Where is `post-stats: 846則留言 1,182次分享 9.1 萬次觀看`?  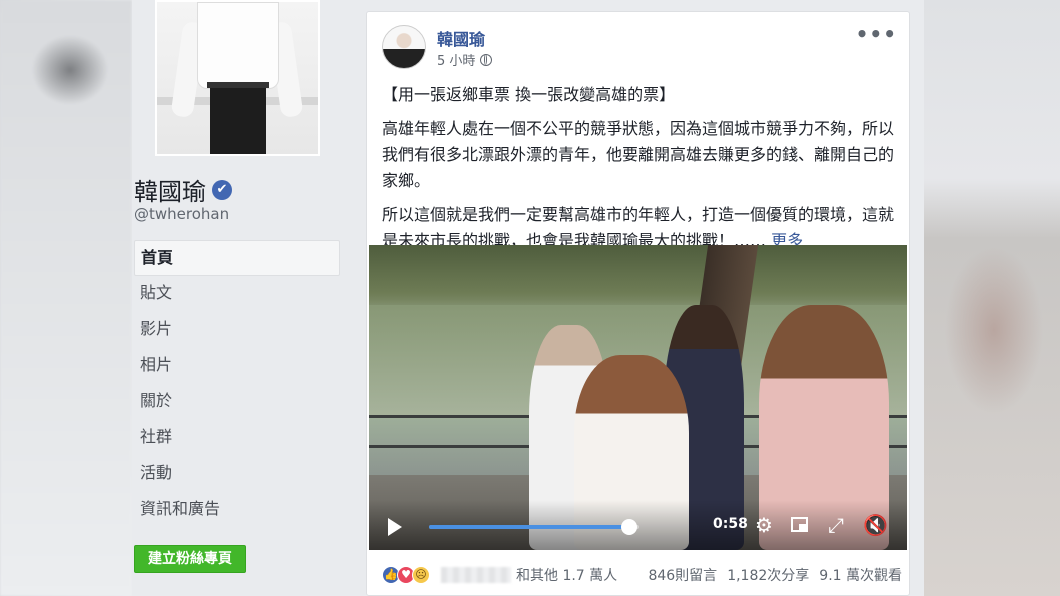
post-stats: 846則留言 1,182次分享 9.1 萬次觀看 is located at coordinates (775, 575).